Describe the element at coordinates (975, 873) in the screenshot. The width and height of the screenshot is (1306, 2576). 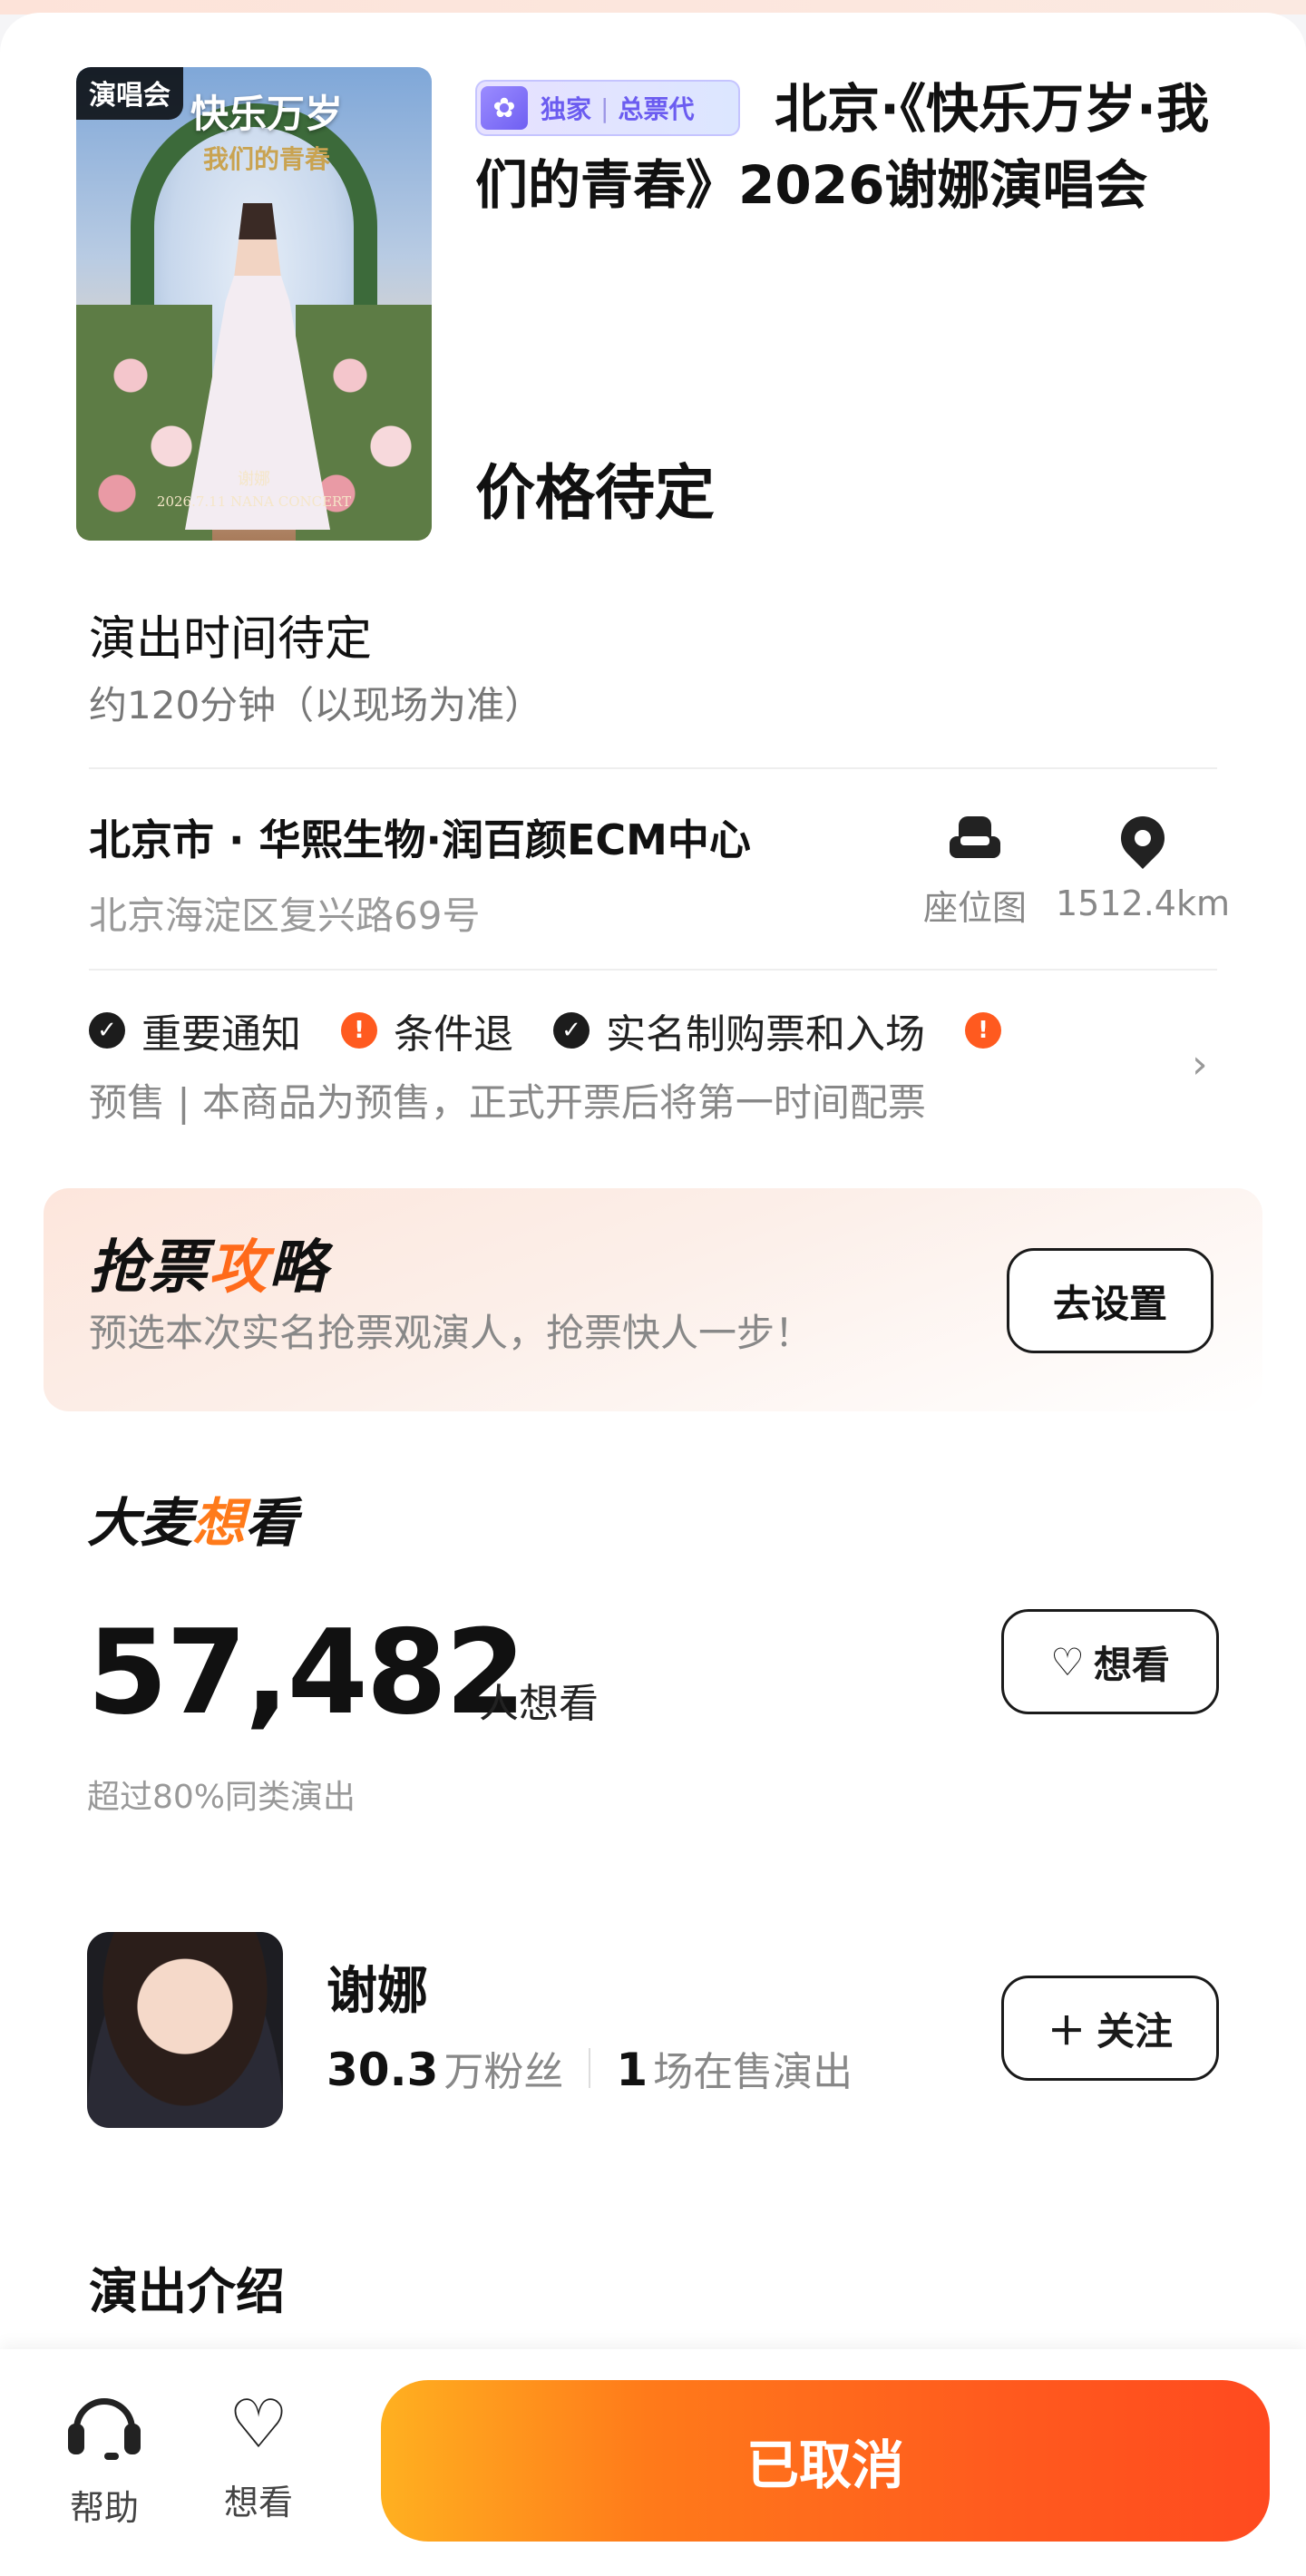
I see `seat-map-button: 座位图` at that location.